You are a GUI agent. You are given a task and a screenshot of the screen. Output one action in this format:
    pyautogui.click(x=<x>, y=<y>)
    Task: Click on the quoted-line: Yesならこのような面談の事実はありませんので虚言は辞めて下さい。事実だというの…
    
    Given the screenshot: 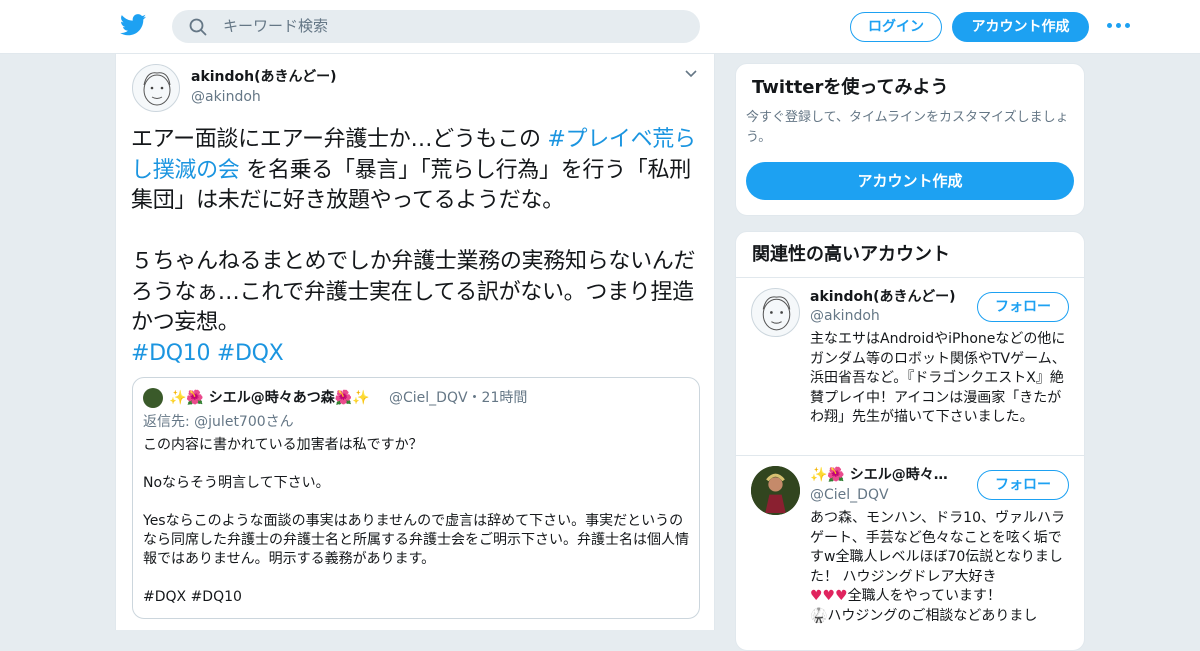 What is the action you would take?
    pyautogui.click(x=416, y=540)
    